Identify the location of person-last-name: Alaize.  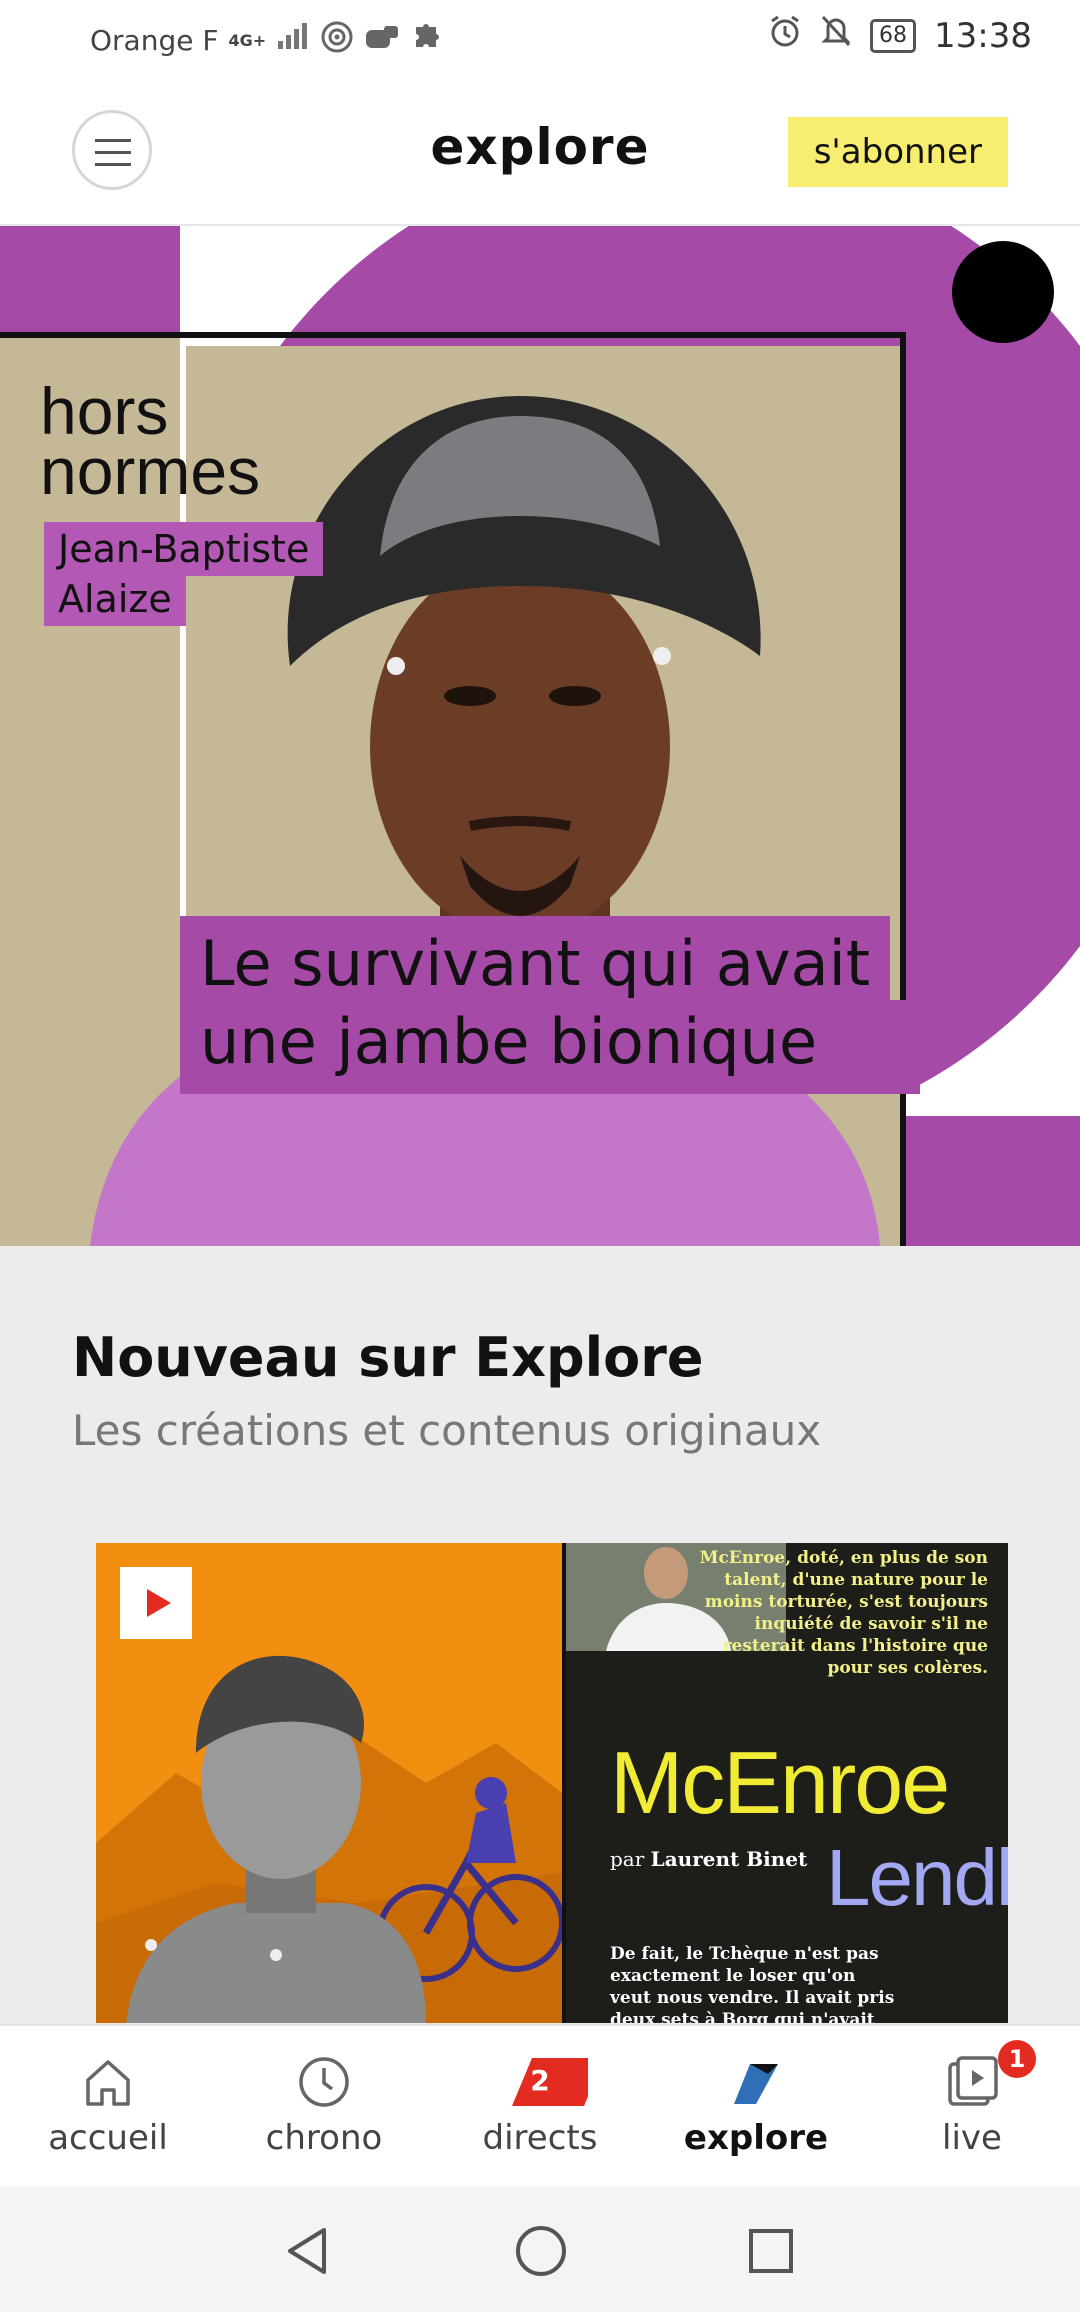
(115, 599).